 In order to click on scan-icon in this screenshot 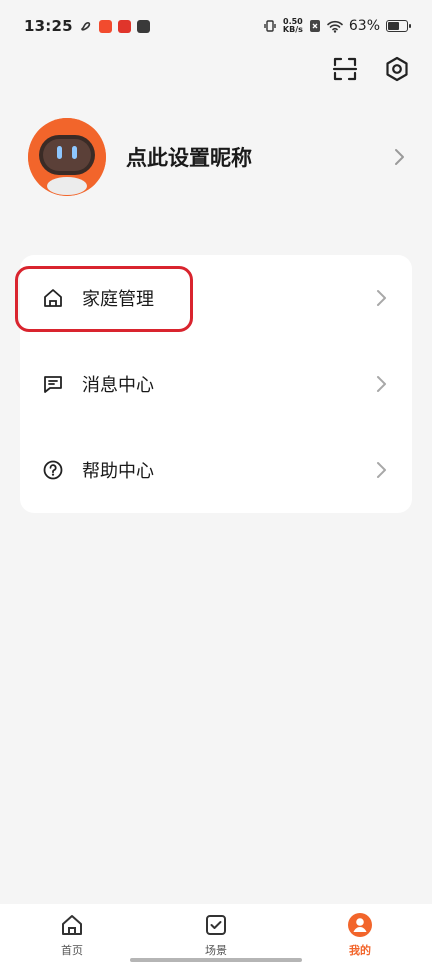, I will do `click(345, 69)`.